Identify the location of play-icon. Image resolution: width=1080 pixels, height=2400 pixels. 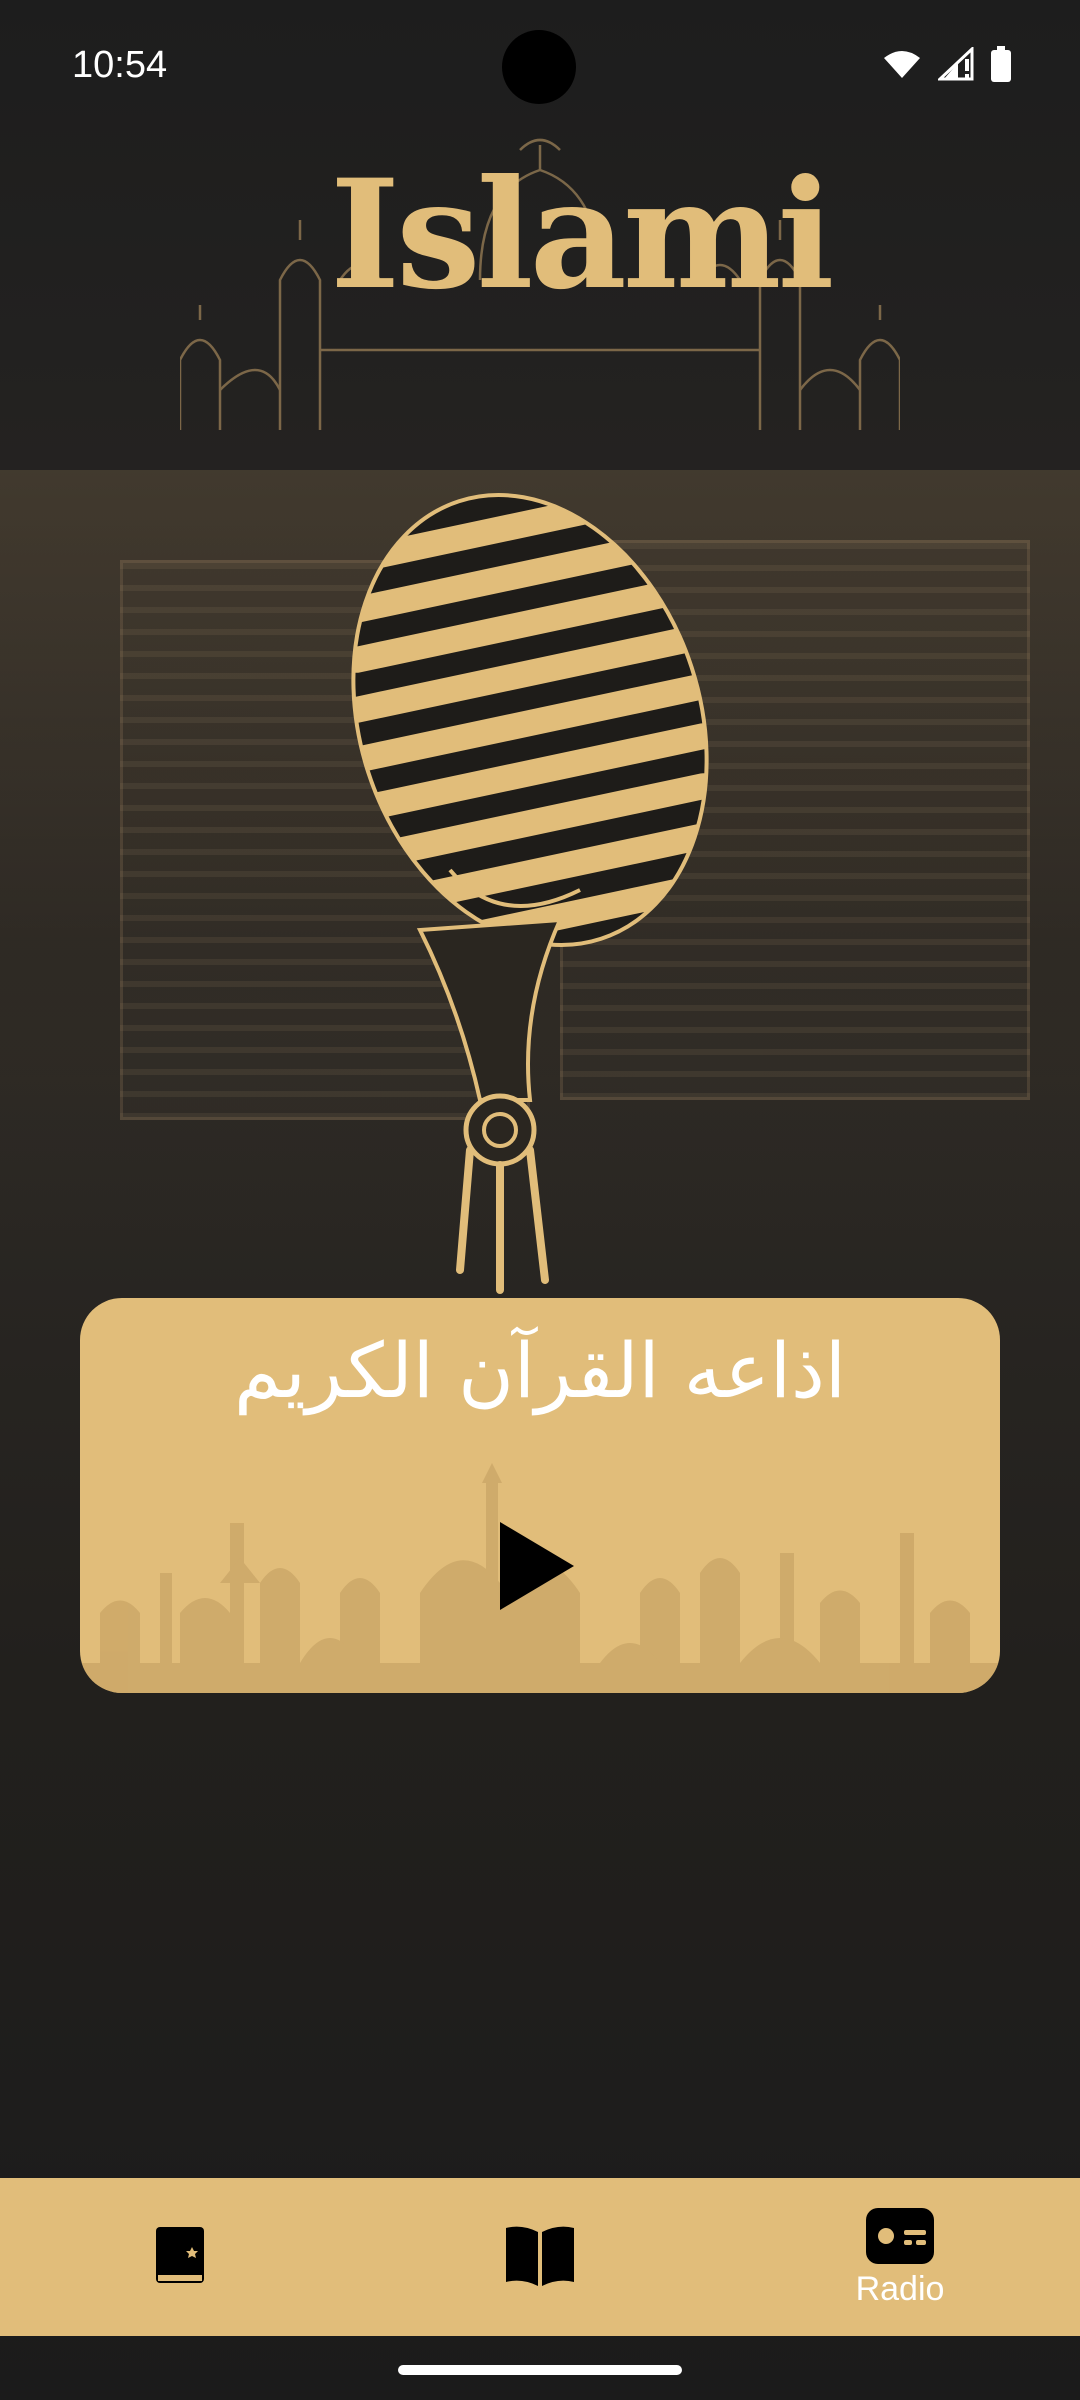
(537, 1566).